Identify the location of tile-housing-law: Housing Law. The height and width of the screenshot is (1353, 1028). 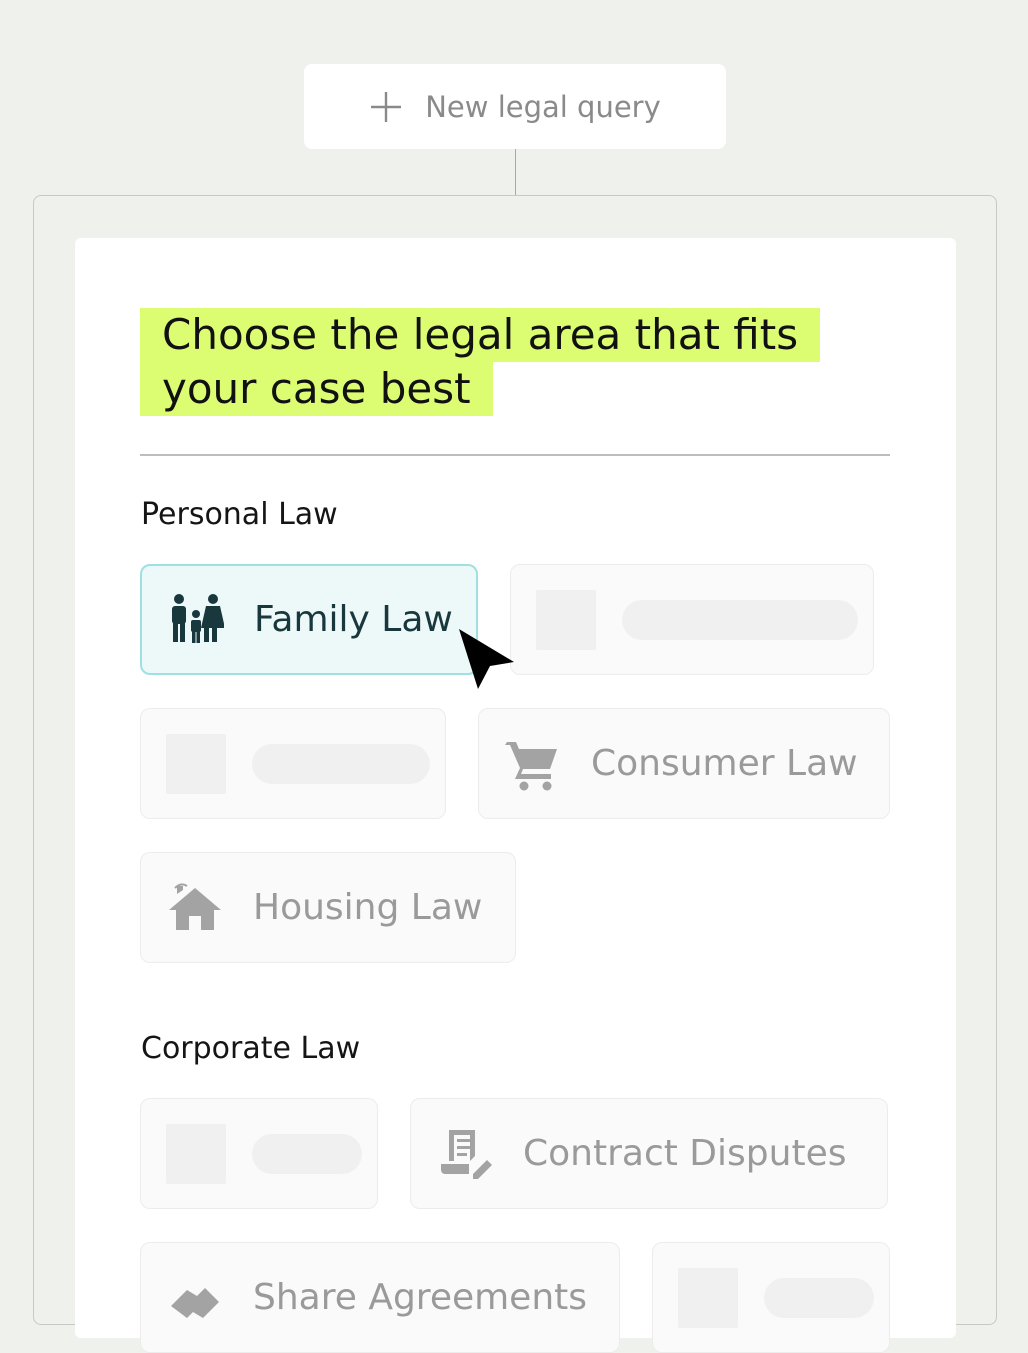
(328, 907).